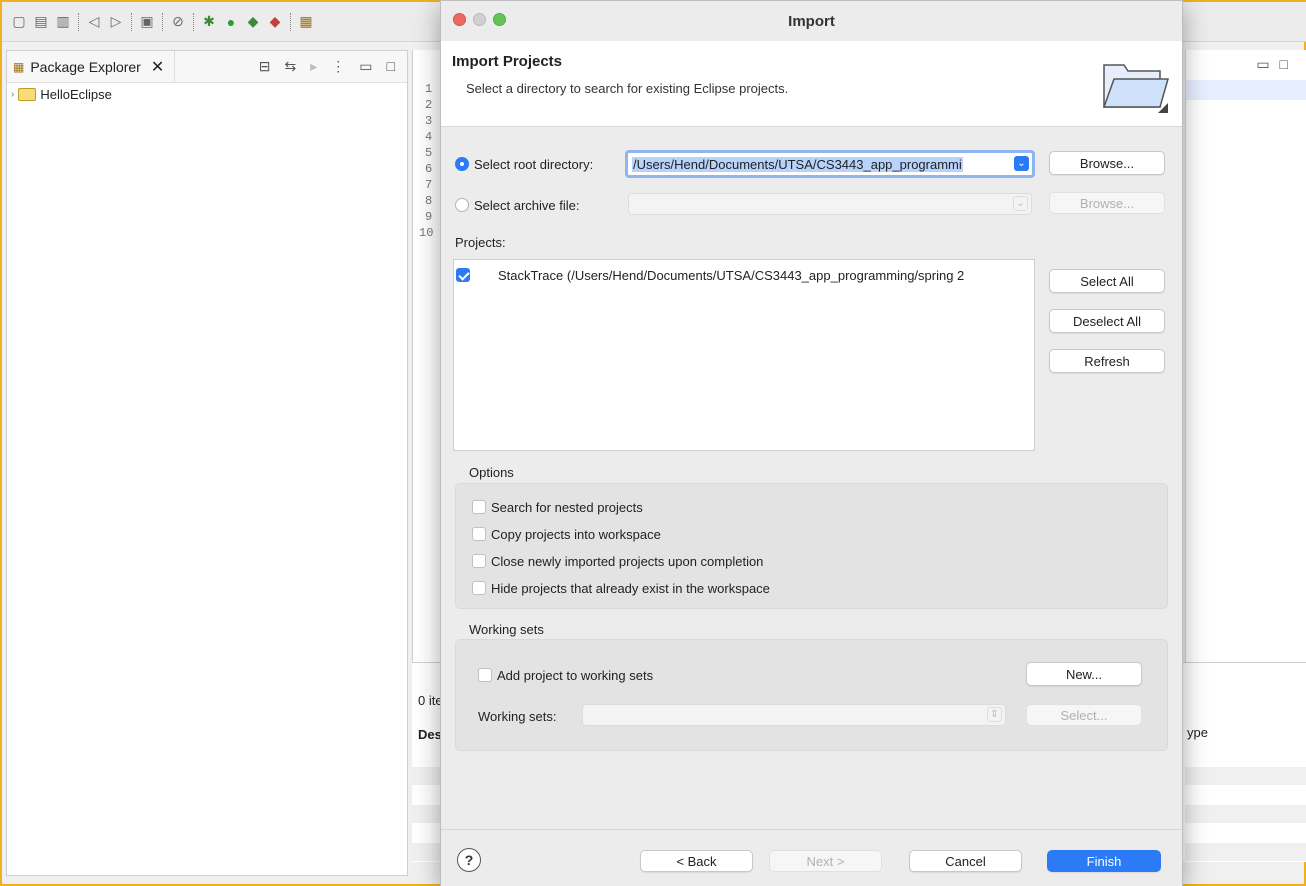 This screenshot has height=886, width=1306. Describe the element at coordinates (1104, 861) in the screenshot. I see `finish-button: Finish` at that location.